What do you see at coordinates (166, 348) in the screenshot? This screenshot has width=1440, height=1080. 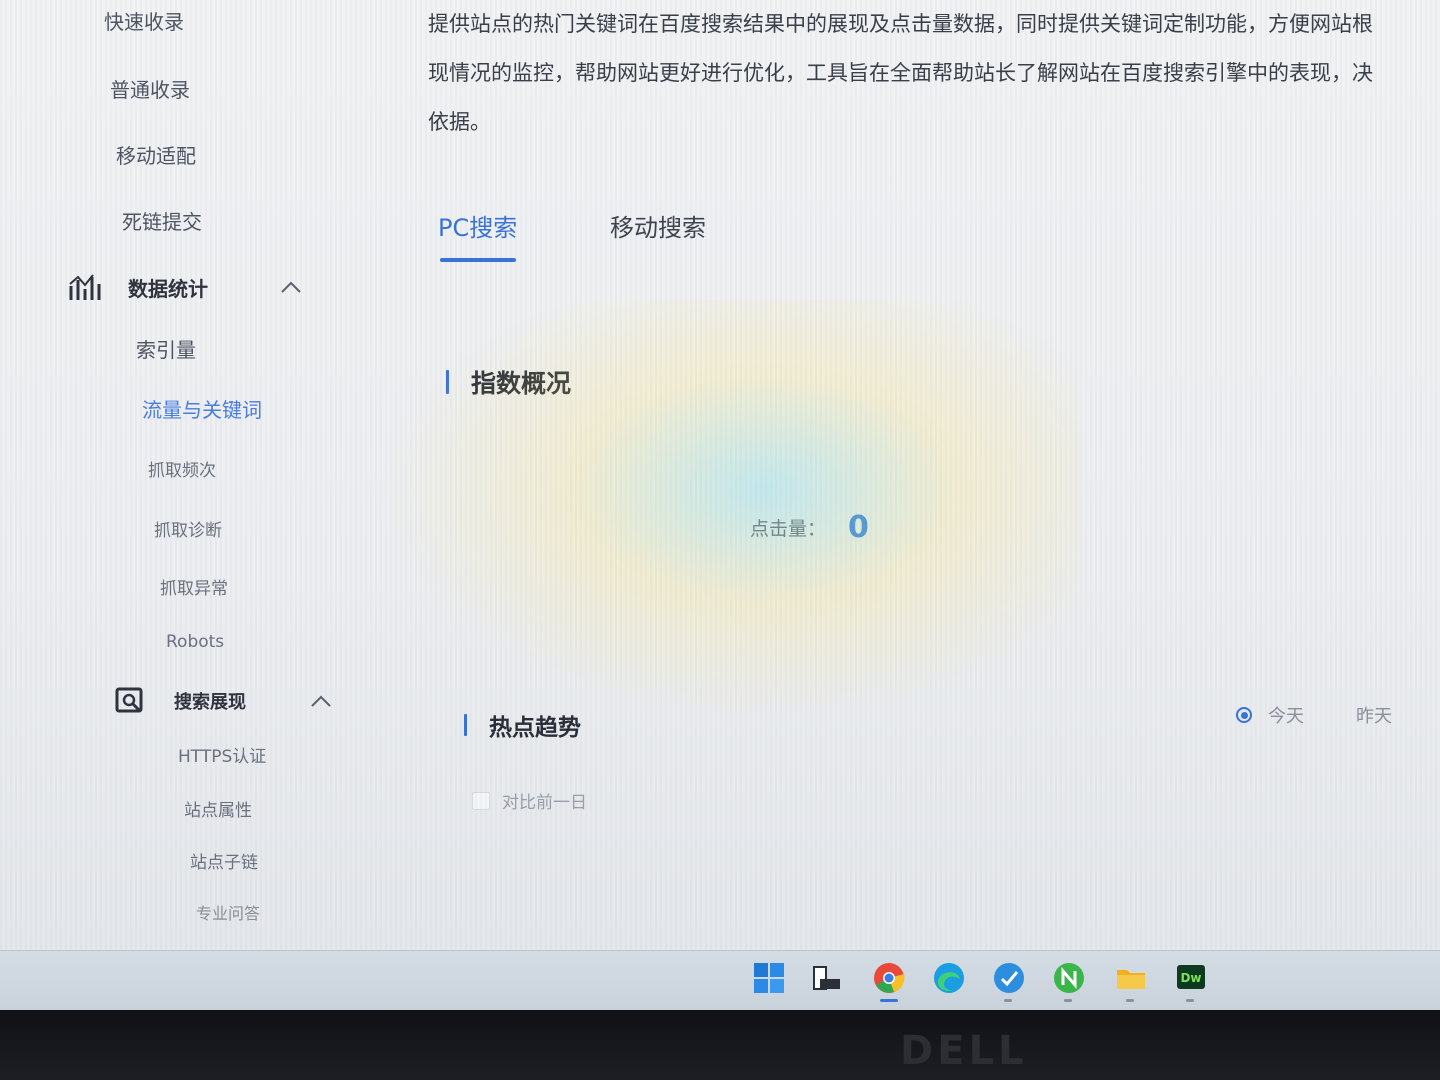 I see `sidebar-item-index-volume: 索引量` at bounding box center [166, 348].